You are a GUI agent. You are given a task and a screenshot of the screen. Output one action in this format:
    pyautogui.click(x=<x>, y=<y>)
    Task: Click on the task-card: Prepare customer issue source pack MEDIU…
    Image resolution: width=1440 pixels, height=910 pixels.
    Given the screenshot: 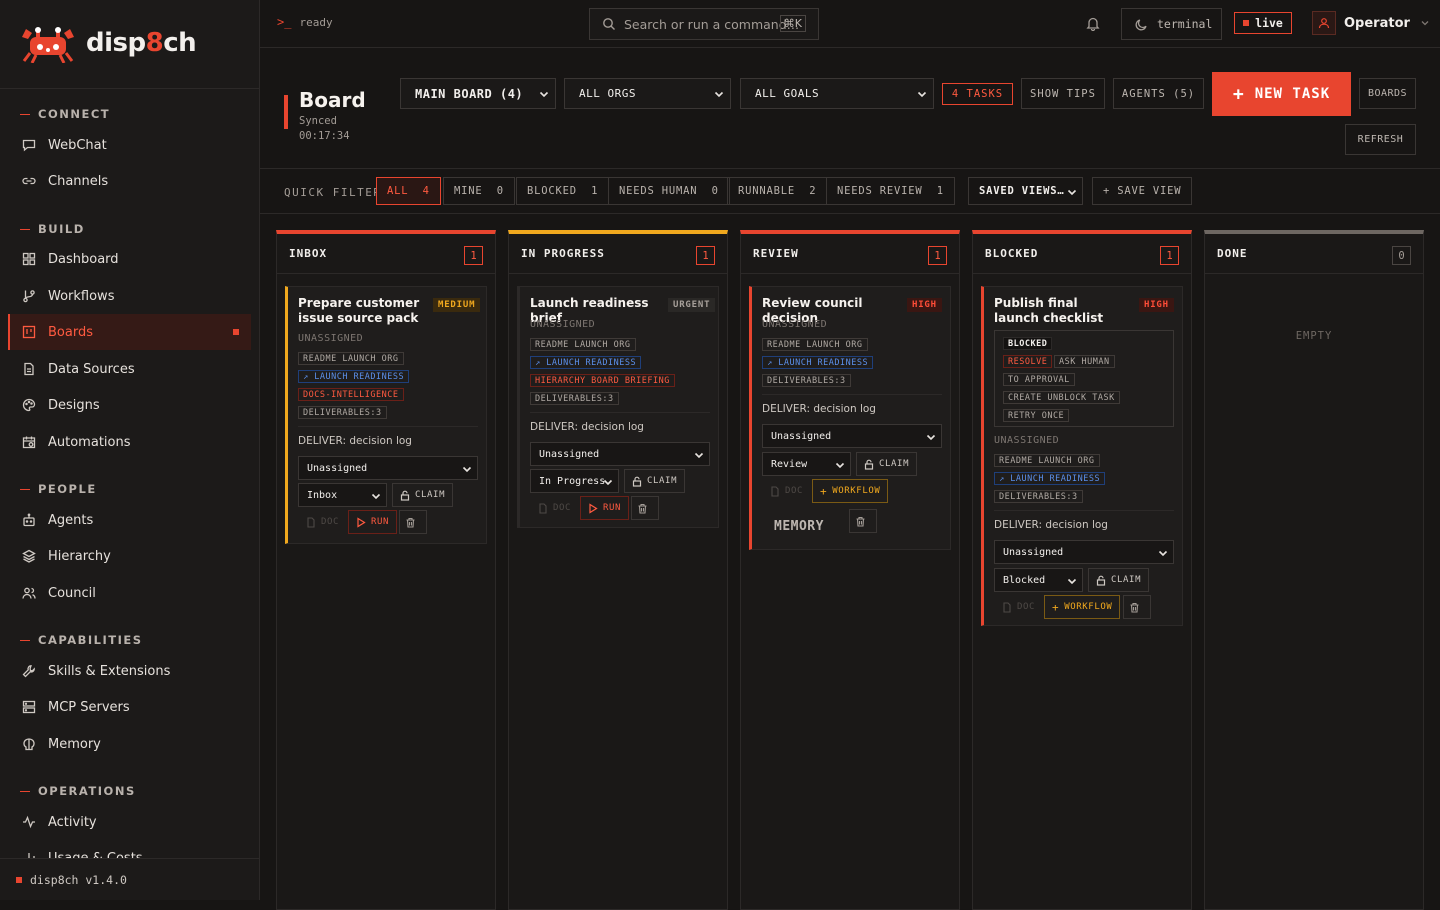 What is the action you would take?
    pyautogui.click(x=386, y=415)
    